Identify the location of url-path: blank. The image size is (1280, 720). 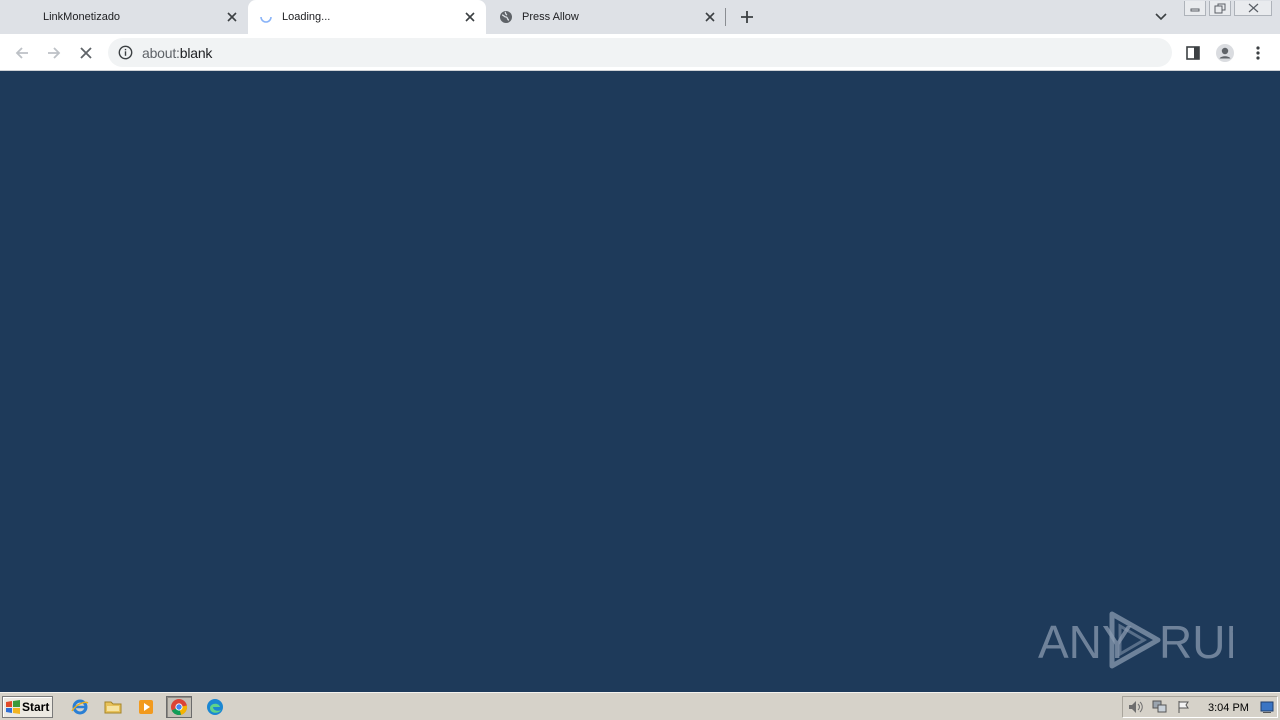
(196, 53).